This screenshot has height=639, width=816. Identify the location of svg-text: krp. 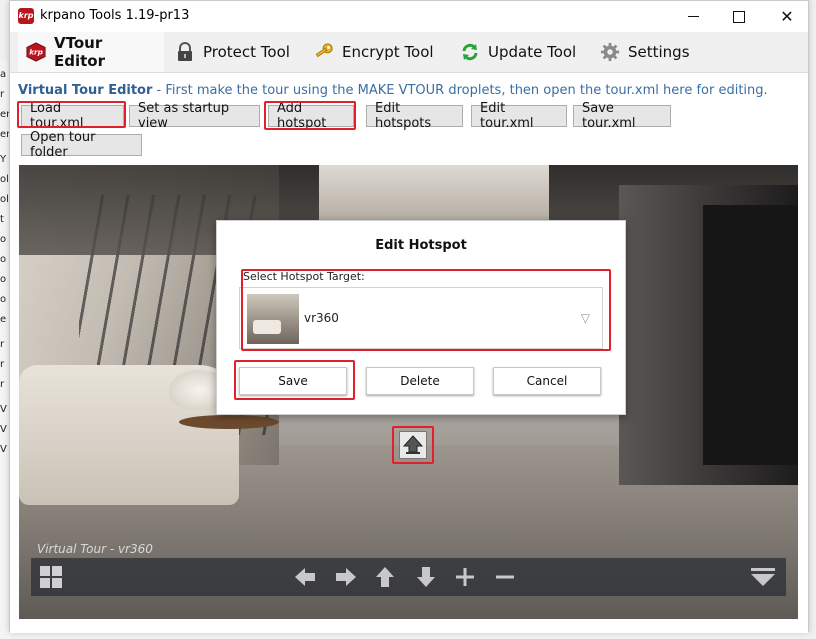
(36, 52).